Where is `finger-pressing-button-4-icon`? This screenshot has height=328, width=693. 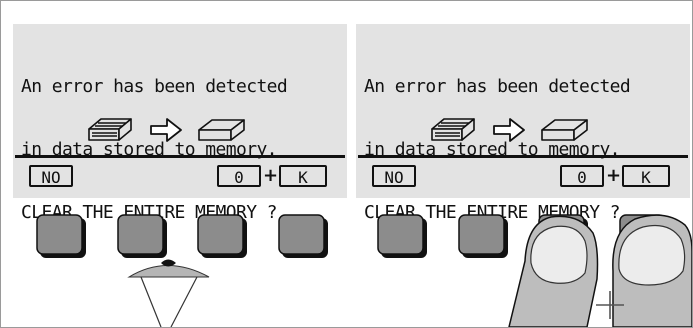
finger-pressing-button-4-icon is located at coordinates (652, 270).